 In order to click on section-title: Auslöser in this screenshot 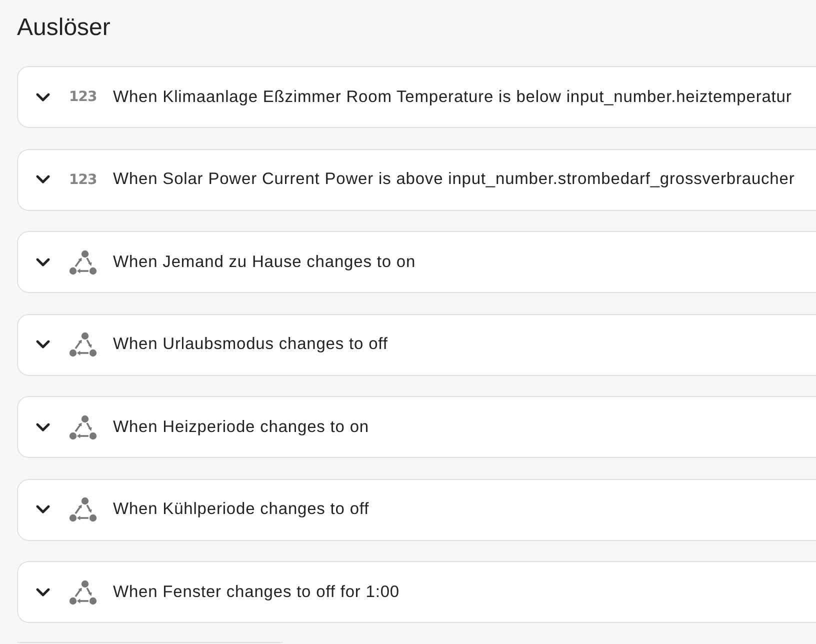, I will do `click(63, 28)`.